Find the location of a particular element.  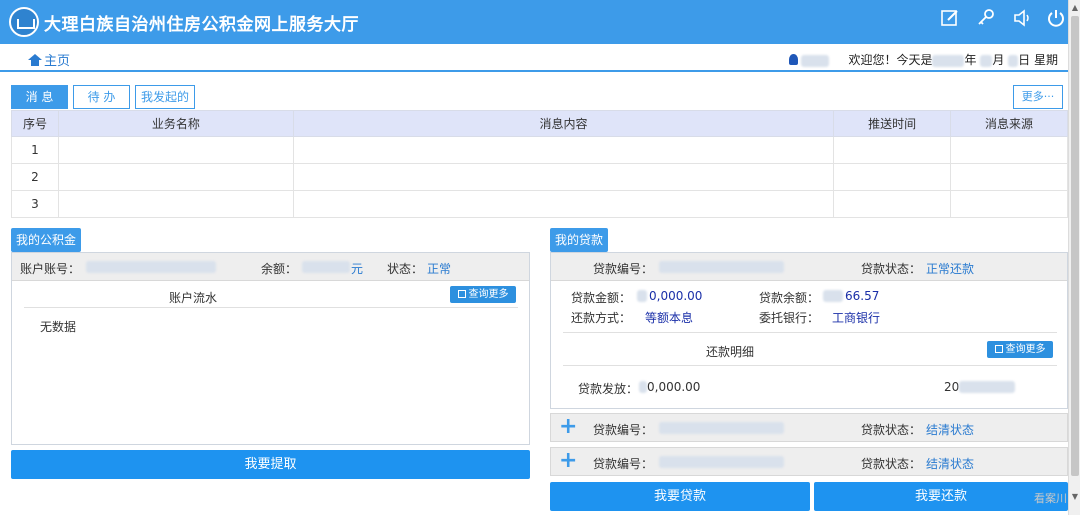

repay-method-label: 还款方式： is located at coordinates (601, 318).